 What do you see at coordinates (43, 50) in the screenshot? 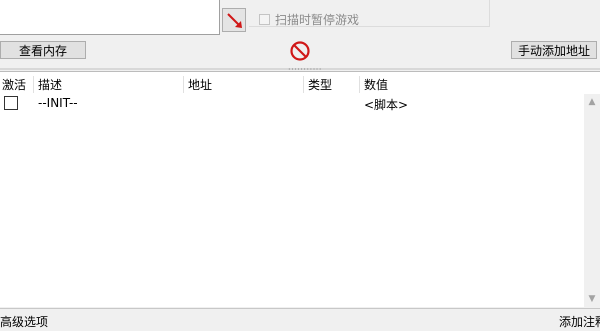
I see `view-memory-button: 查看内存` at bounding box center [43, 50].